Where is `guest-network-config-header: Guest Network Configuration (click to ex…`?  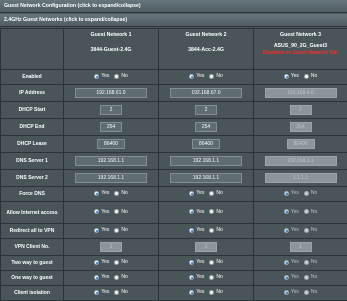 guest-network-config-header: Guest Network Configuration (click to ex… is located at coordinates (173, 6).